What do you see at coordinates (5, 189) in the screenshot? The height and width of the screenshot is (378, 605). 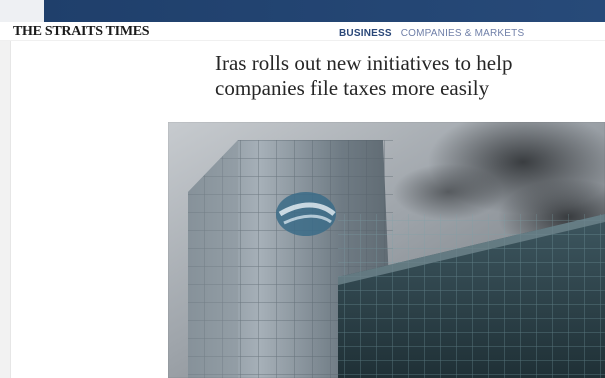 I see `left-gutter` at bounding box center [5, 189].